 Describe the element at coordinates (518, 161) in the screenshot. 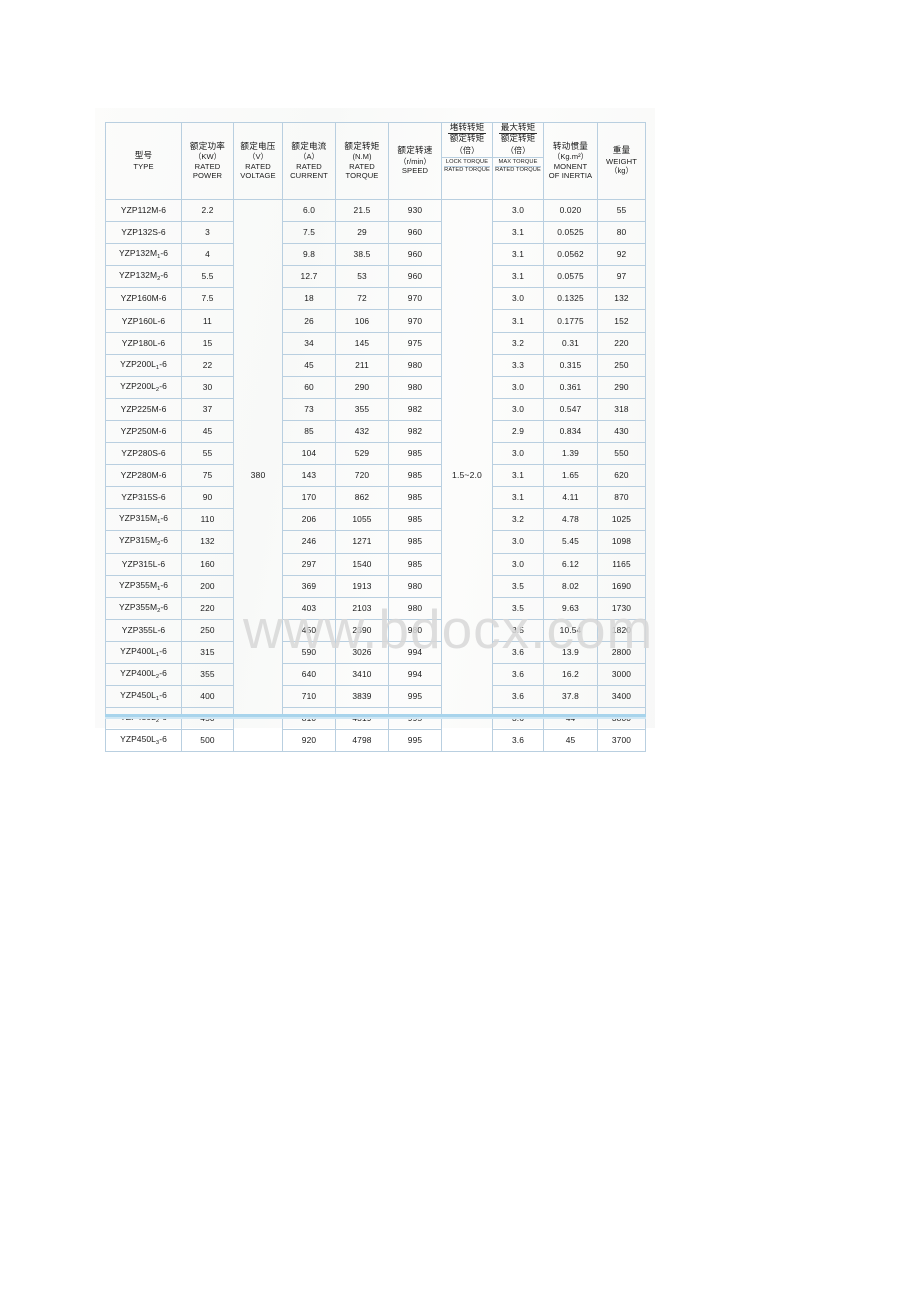

I see `header-max-torque-en-num: MAX TORQUE` at that location.